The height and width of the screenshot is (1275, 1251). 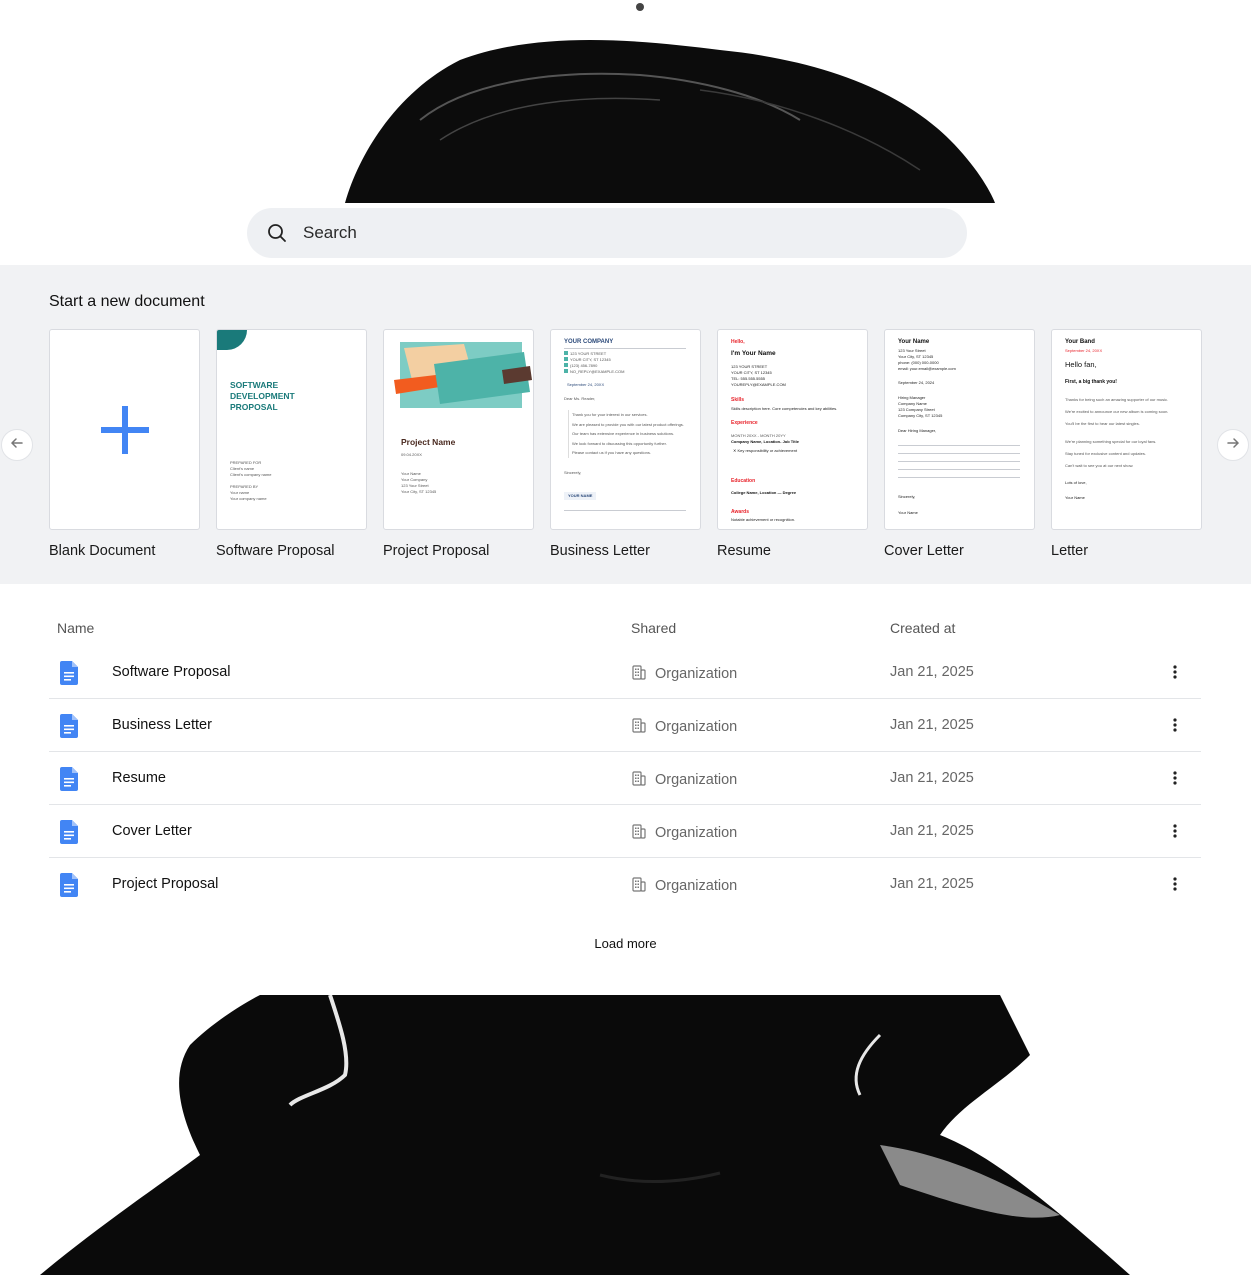 What do you see at coordinates (162, 725) in the screenshot?
I see `row-name: Business Letter` at bounding box center [162, 725].